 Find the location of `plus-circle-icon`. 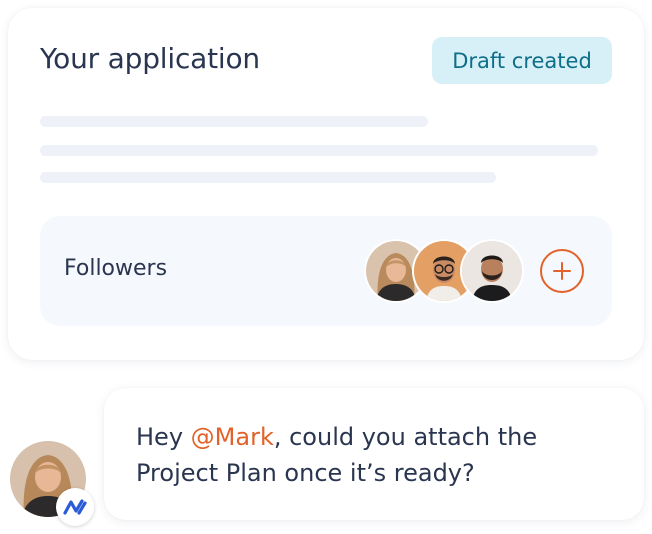

plus-circle-icon is located at coordinates (562, 271).